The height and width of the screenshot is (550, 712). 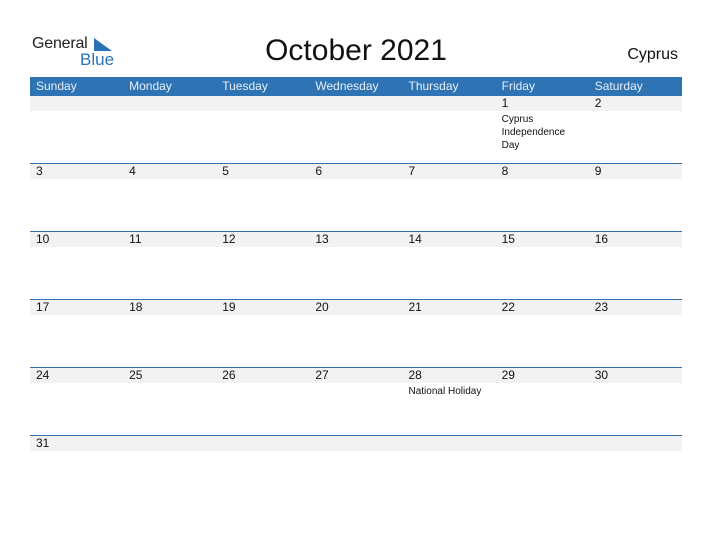 What do you see at coordinates (508, 307) in the screenshot?
I see `day-number: 22` at bounding box center [508, 307].